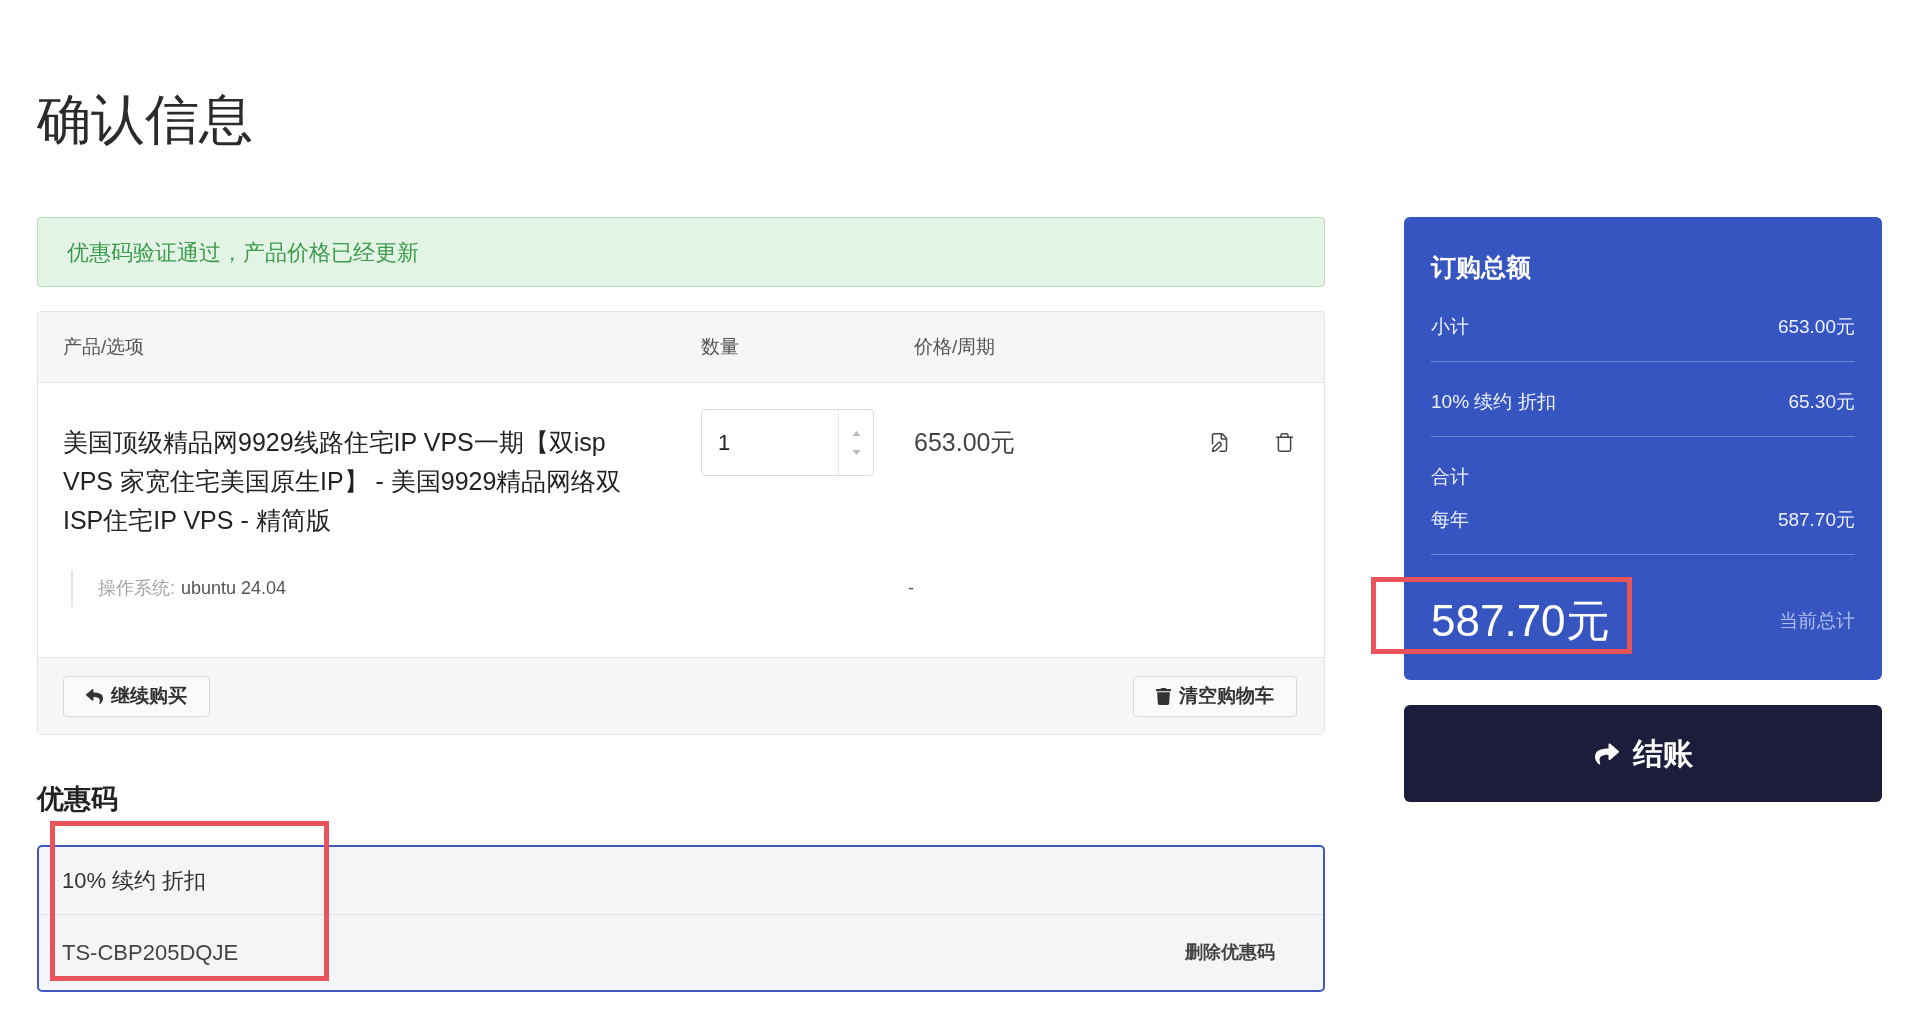 This screenshot has height=1018, width=1920. What do you see at coordinates (234, 588) in the screenshot?
I see `option-value: ubuntu 24.04` at bounding box center [234, 588].